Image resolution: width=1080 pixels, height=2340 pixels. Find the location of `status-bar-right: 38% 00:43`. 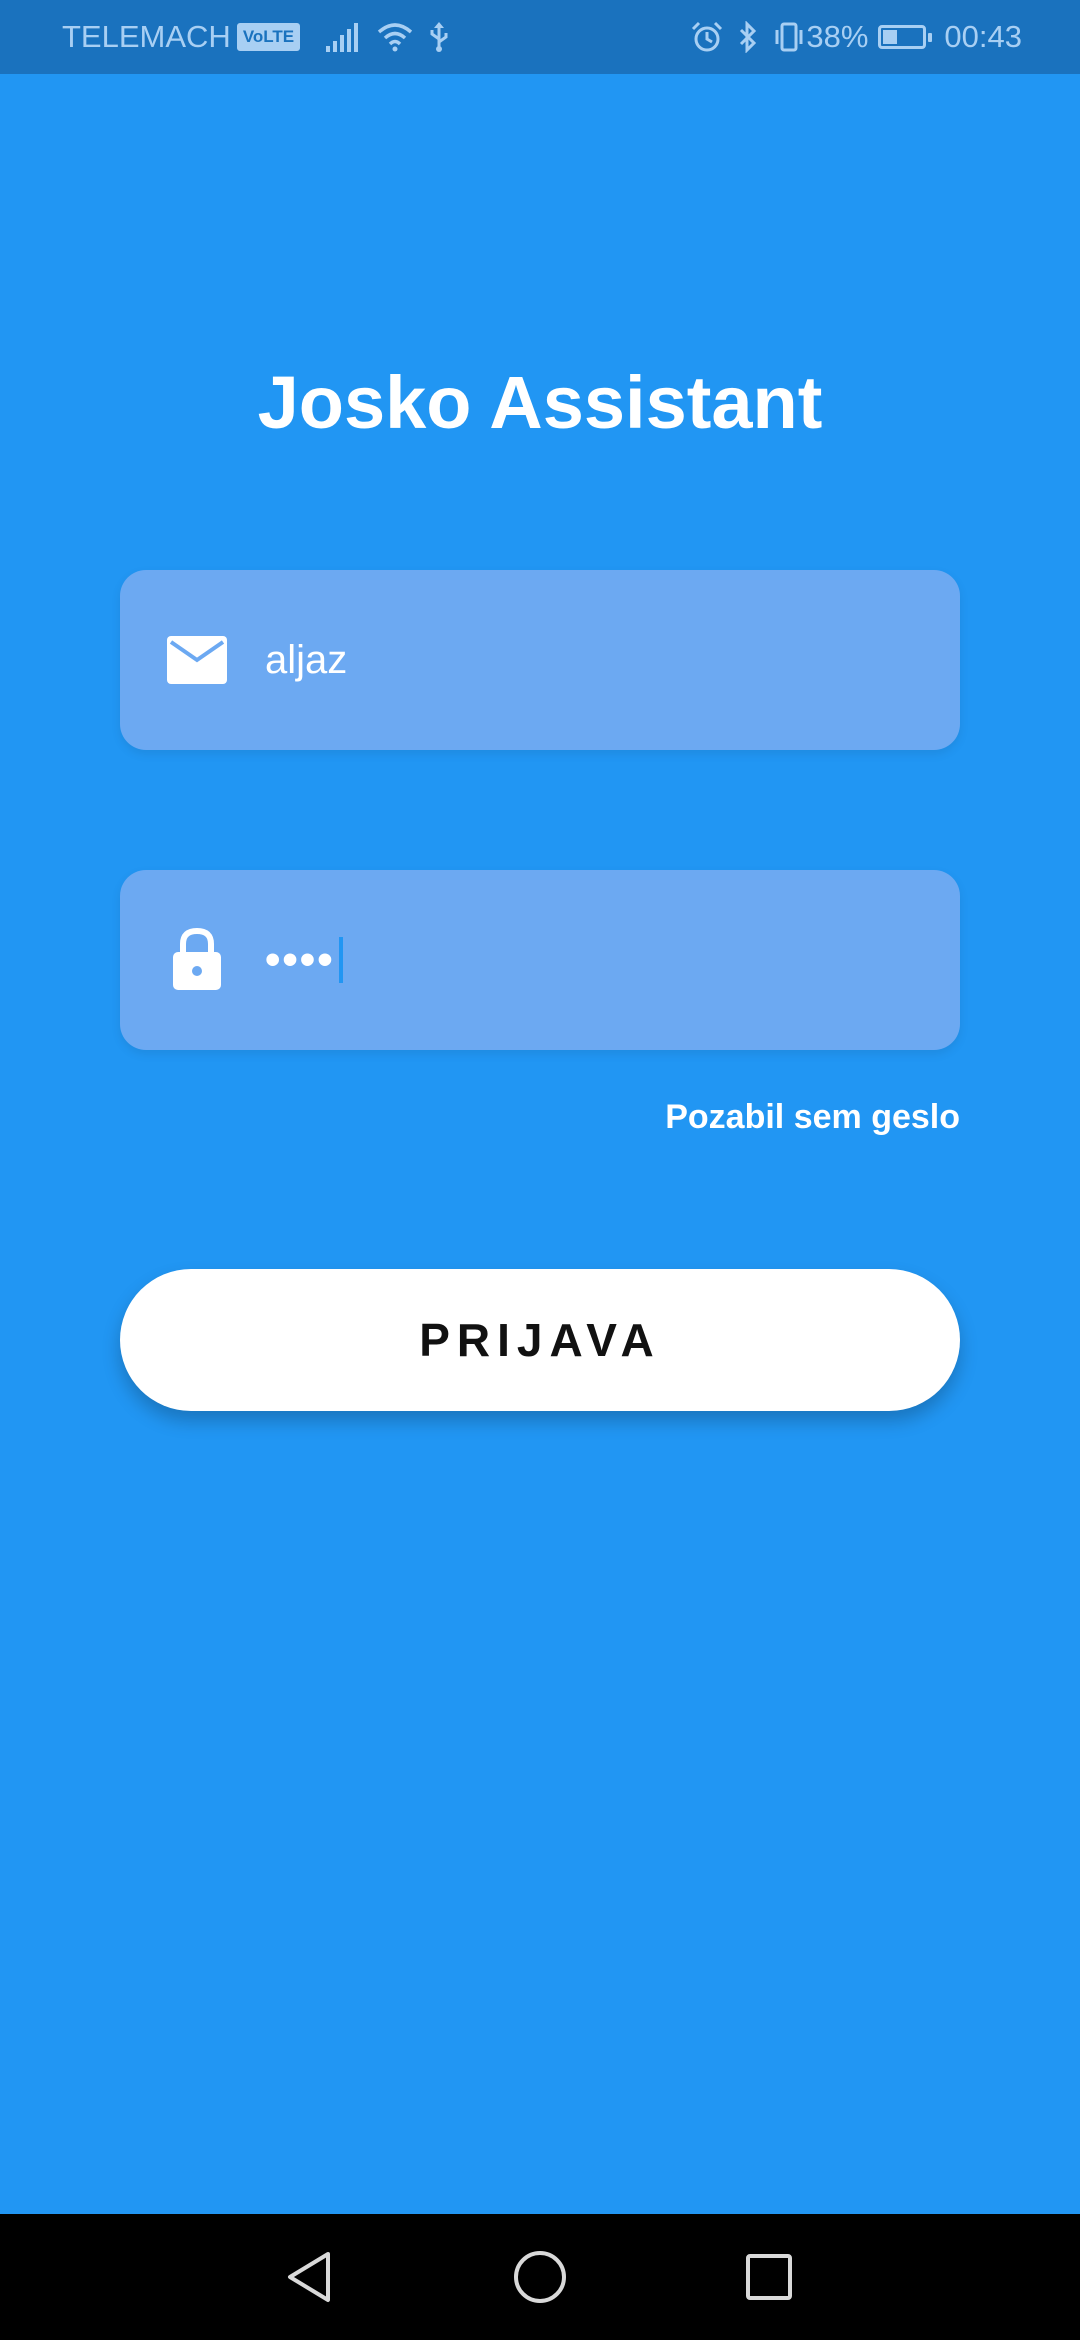

status-bar-right: 38% 00:43 is located at coordinates (849, 37).